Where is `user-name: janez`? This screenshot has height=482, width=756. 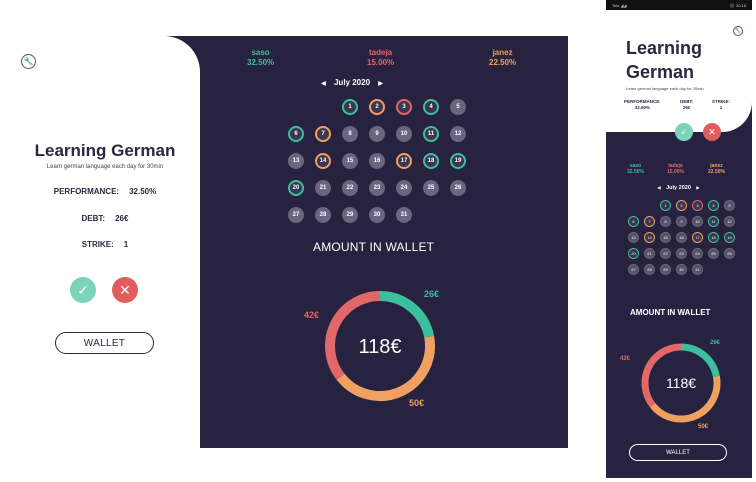
user-name: janez is located at coordinates (502, 52).